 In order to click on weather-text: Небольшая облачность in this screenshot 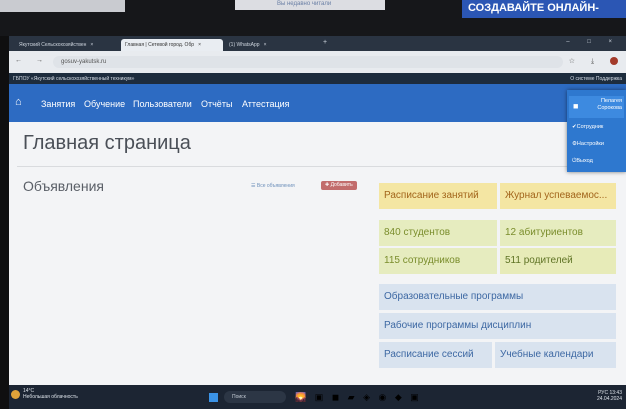, I will do `click(50, 397)`.